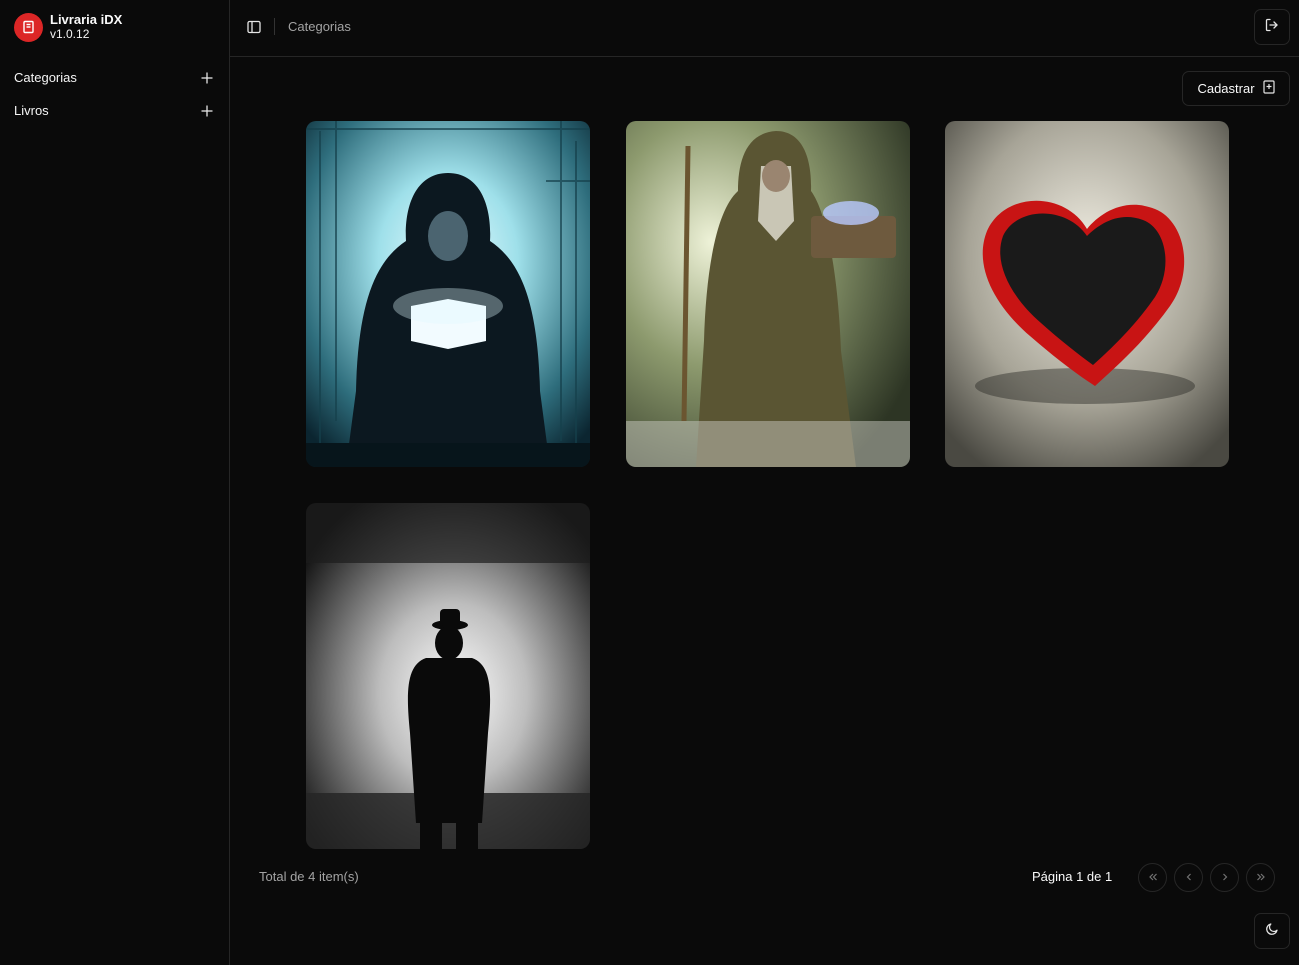 The width and height of the screenshot is (1299, 965). Describe the element at coordinates (274, 26) in the screenshot. I see `header-divider` at that location.